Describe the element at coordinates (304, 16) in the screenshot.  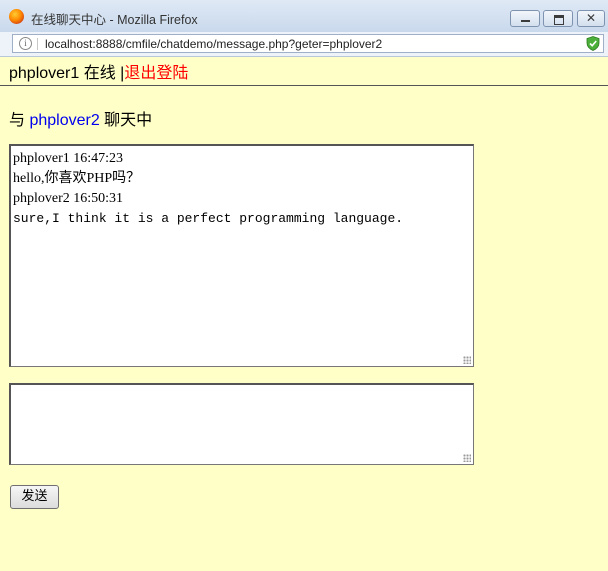
I see `window-titlebar: 在线聊天中心 - Mozilla Firefox ✕` at that location.